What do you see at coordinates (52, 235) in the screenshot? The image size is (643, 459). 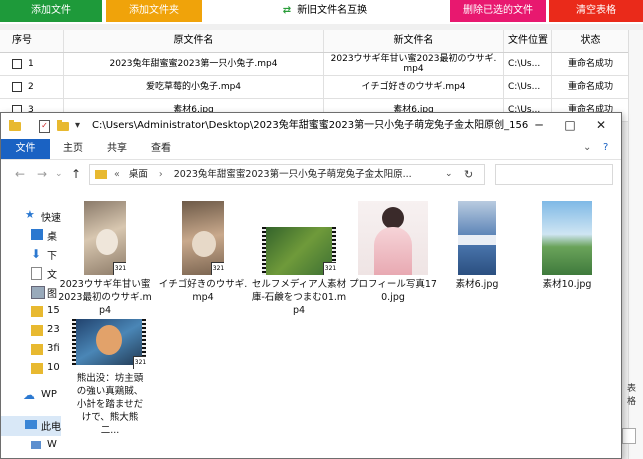 I see `nav-item-desktop: 桌` at bounding box center [52, 235].